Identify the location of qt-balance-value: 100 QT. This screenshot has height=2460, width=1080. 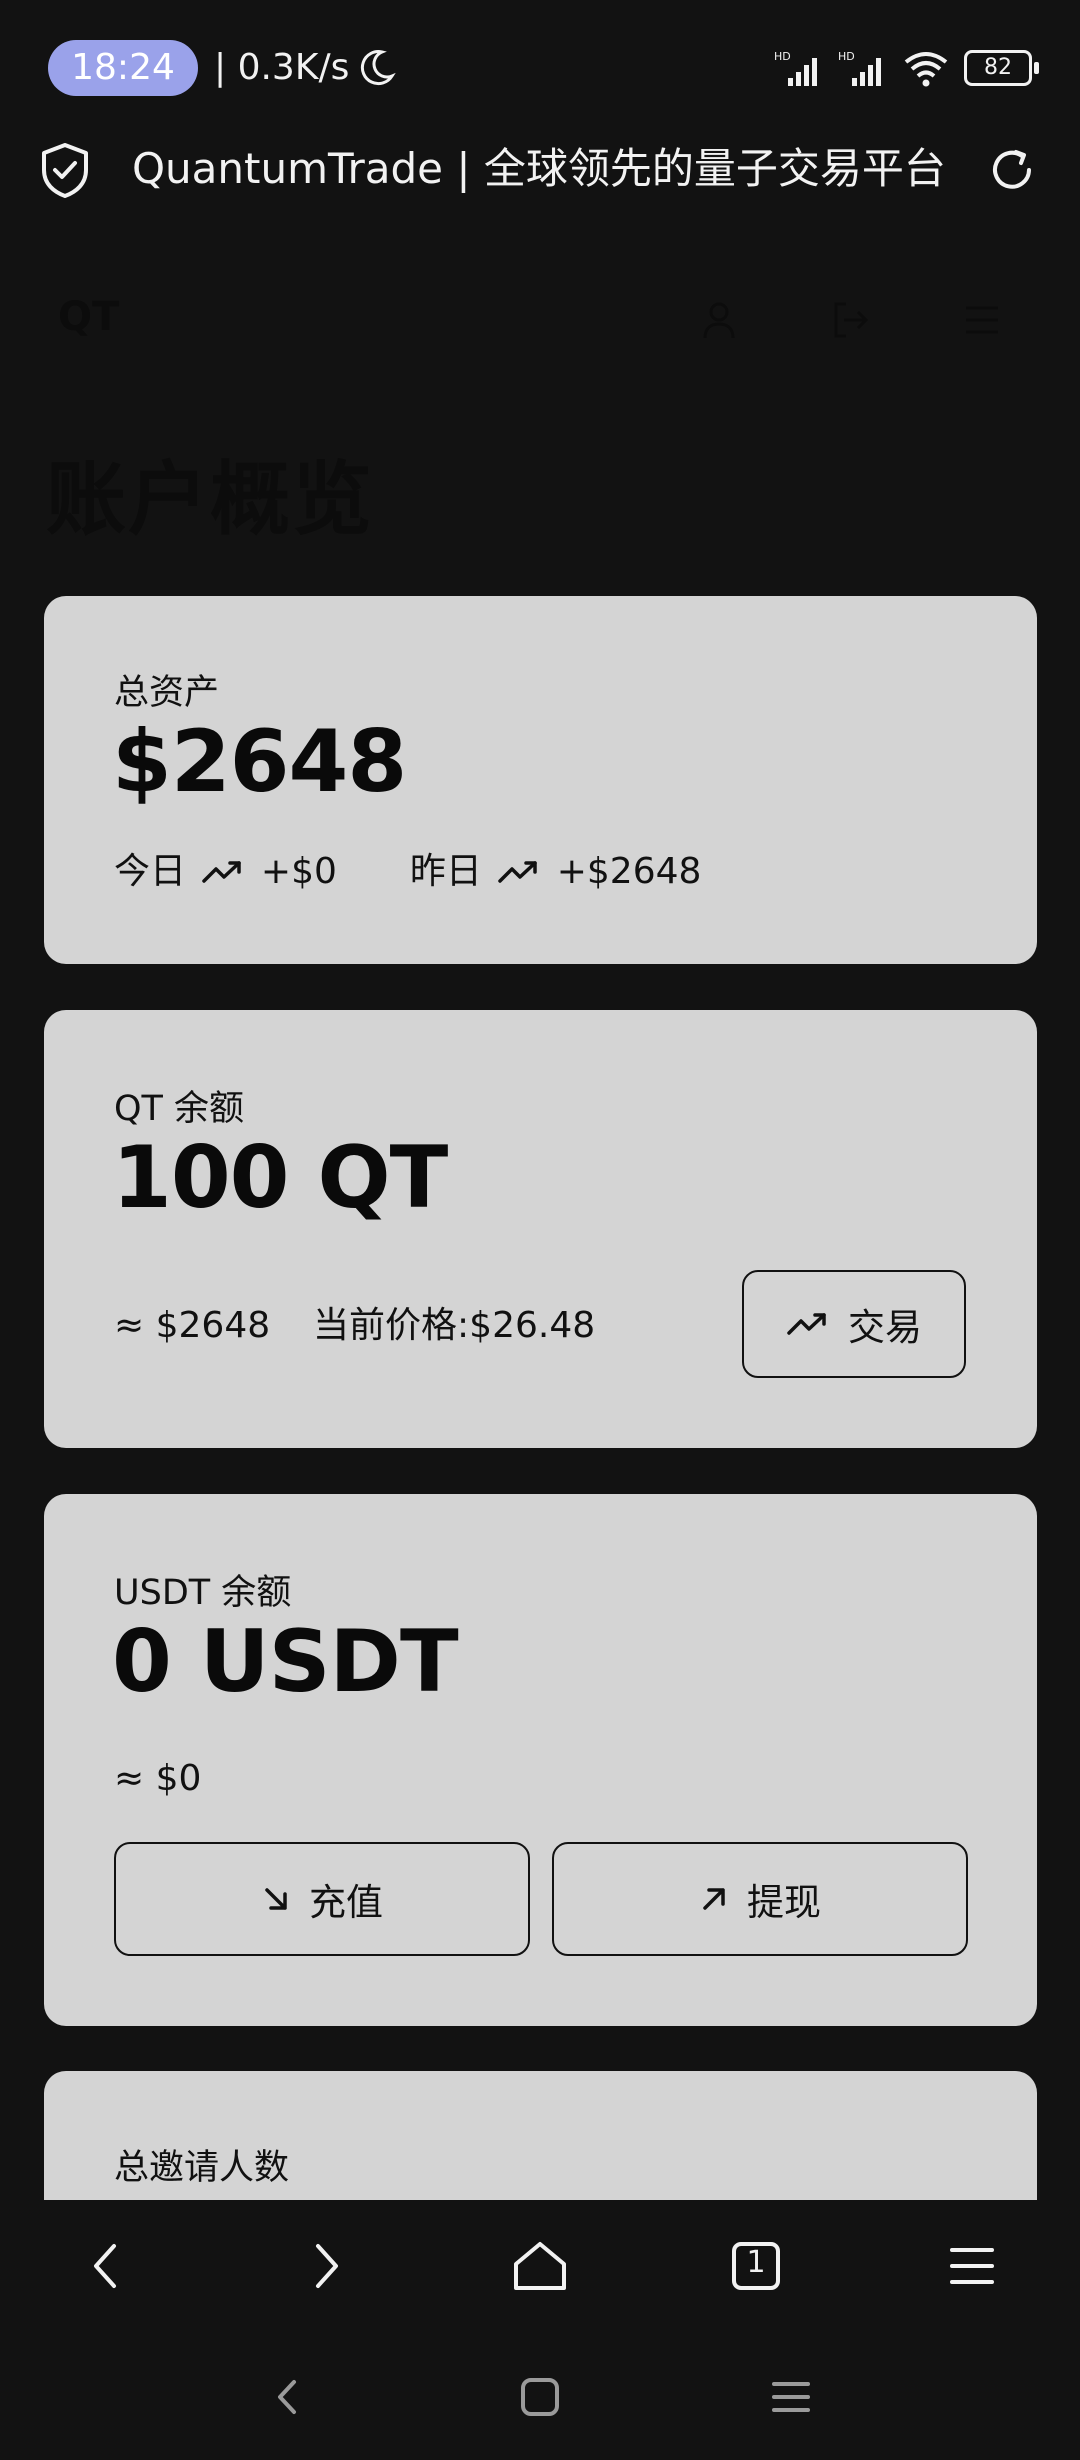
(280, 1178).